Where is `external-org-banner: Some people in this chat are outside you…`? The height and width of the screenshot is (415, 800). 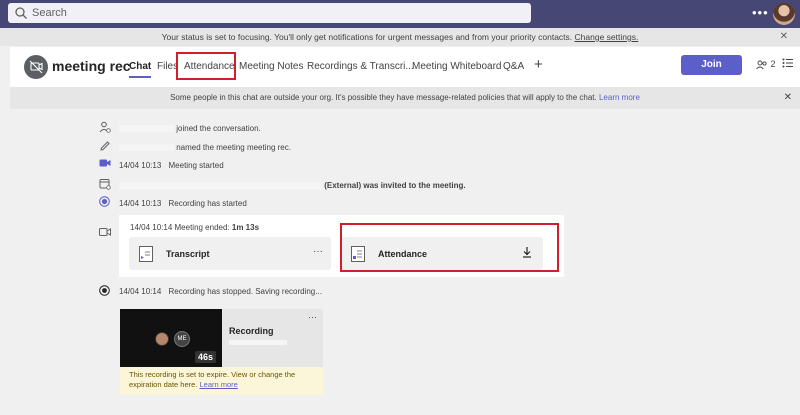 external-org-banner: Some people in this chat are outside you… is located at coordinates (405, 98).